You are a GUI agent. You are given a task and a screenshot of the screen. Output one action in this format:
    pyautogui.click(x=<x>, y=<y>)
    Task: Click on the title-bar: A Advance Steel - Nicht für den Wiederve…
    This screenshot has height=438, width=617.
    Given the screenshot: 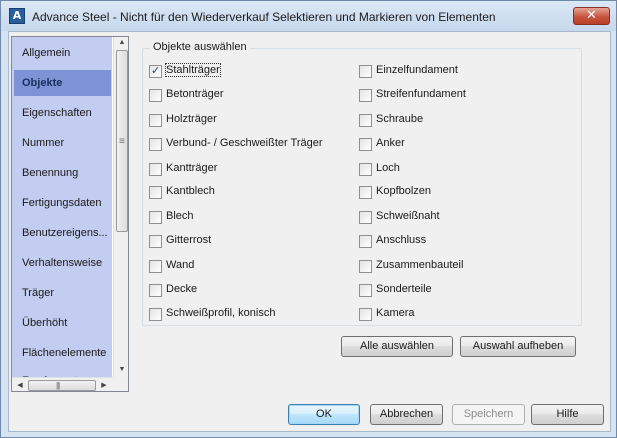 What is the action you would take?
    pyautogui.click(x=308, y=16)
    